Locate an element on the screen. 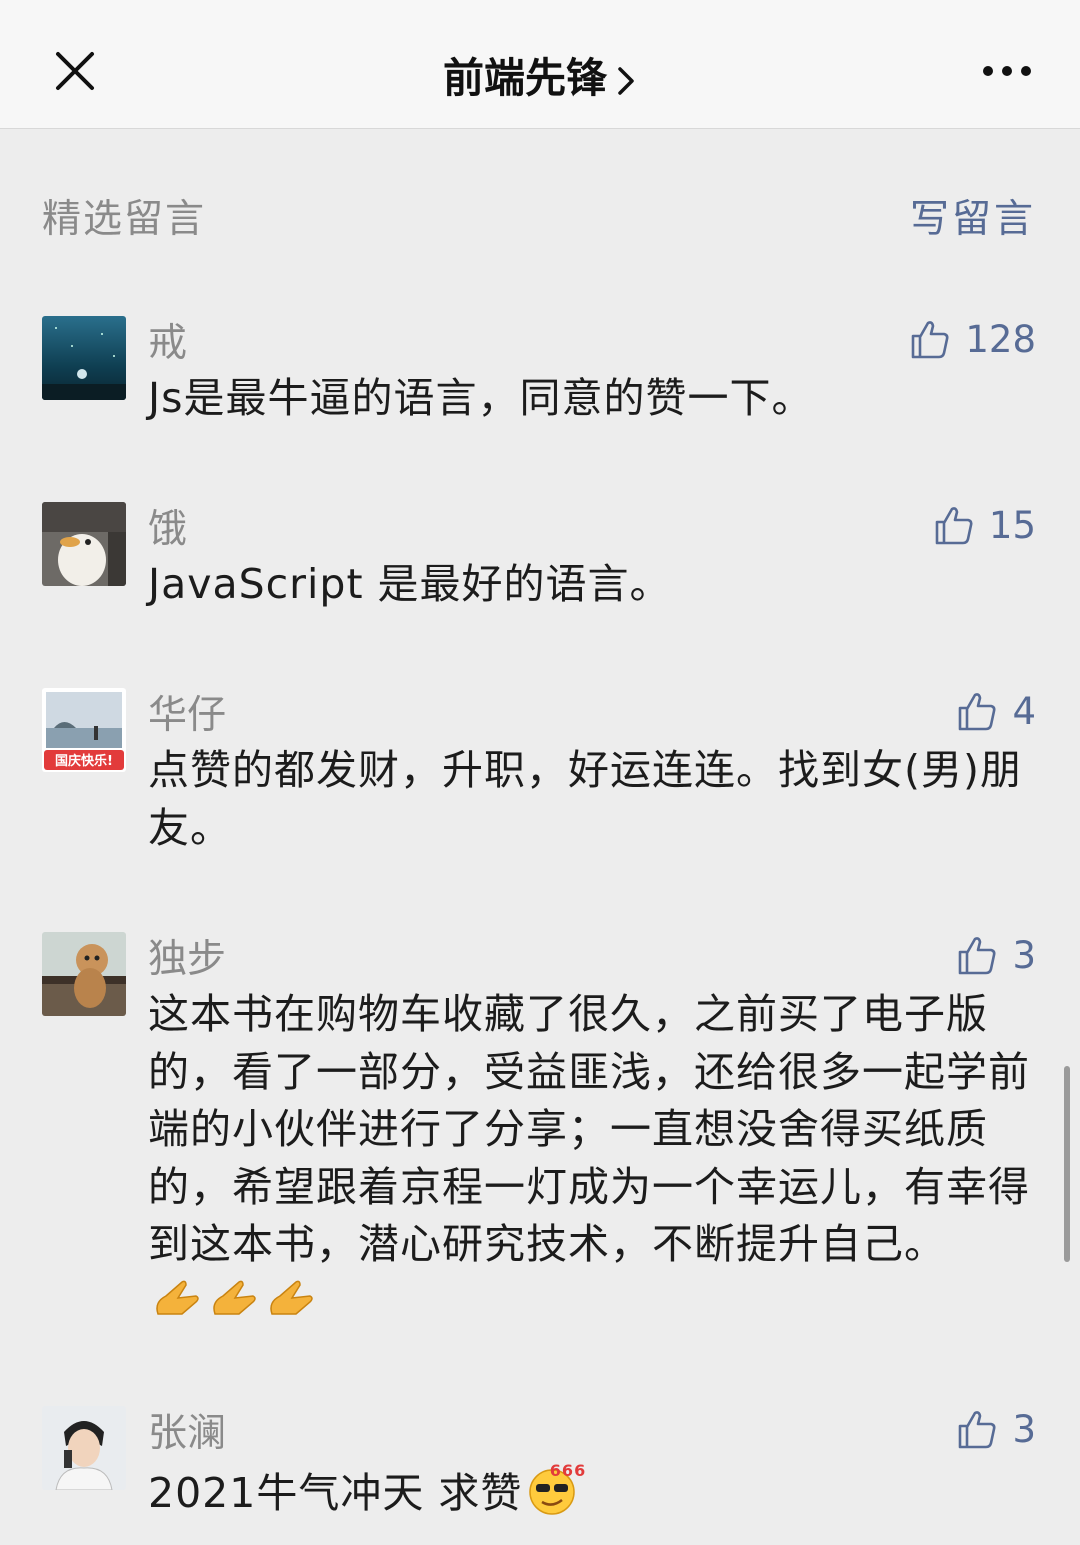 This screenshot has width=1080, height=1545. 666-emoji-icon: 666 is located at coordinates (556, 1496).